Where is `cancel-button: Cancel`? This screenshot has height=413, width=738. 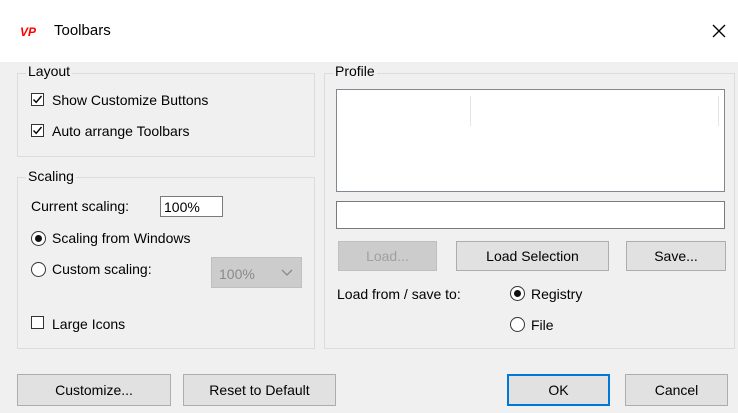
cancel-button: Cancel is located at coordinates (676, 390).